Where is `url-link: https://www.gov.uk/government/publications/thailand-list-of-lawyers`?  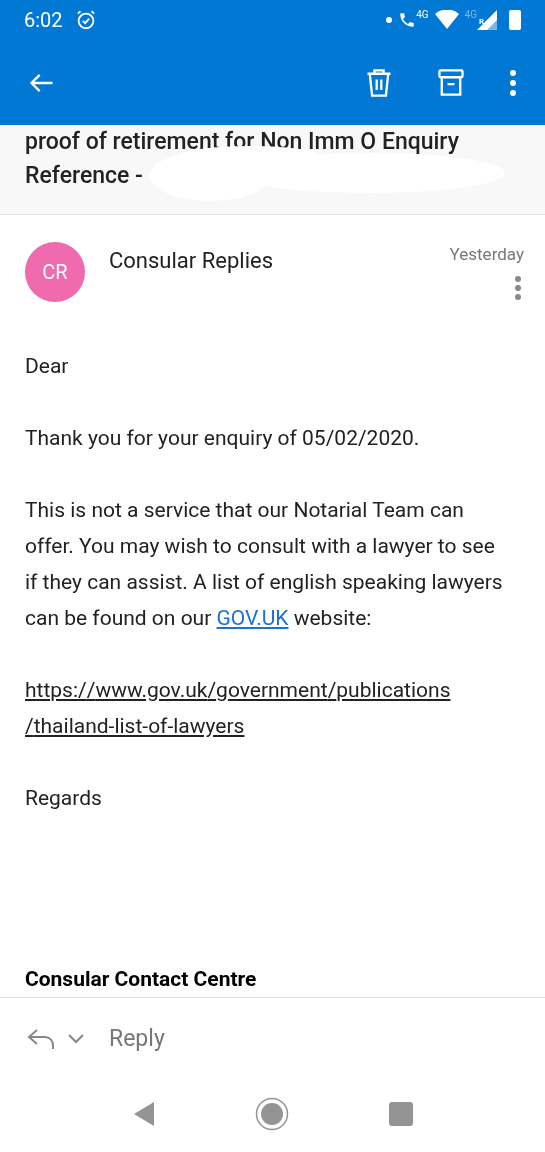
url-link: https://www.gov.uk/government/publications/thailand-list-of-lawyers is located at coordinates (270, 708).